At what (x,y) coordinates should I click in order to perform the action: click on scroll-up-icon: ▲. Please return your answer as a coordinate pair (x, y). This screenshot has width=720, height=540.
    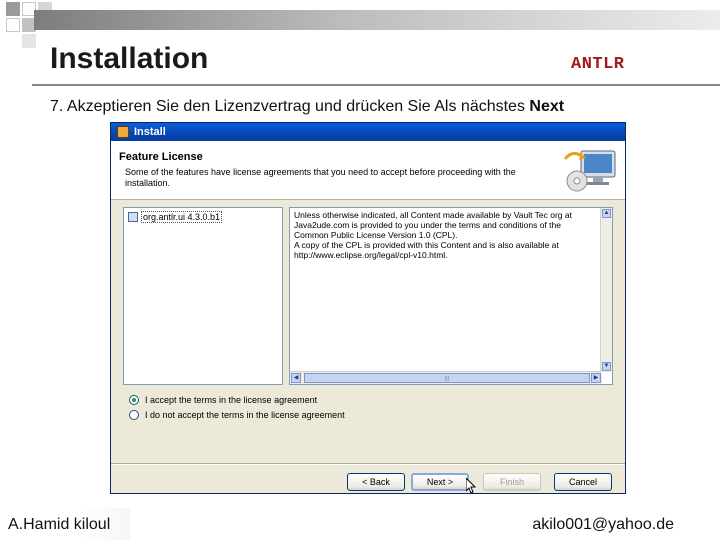
    Looking at the image, I should click on (606, 213).